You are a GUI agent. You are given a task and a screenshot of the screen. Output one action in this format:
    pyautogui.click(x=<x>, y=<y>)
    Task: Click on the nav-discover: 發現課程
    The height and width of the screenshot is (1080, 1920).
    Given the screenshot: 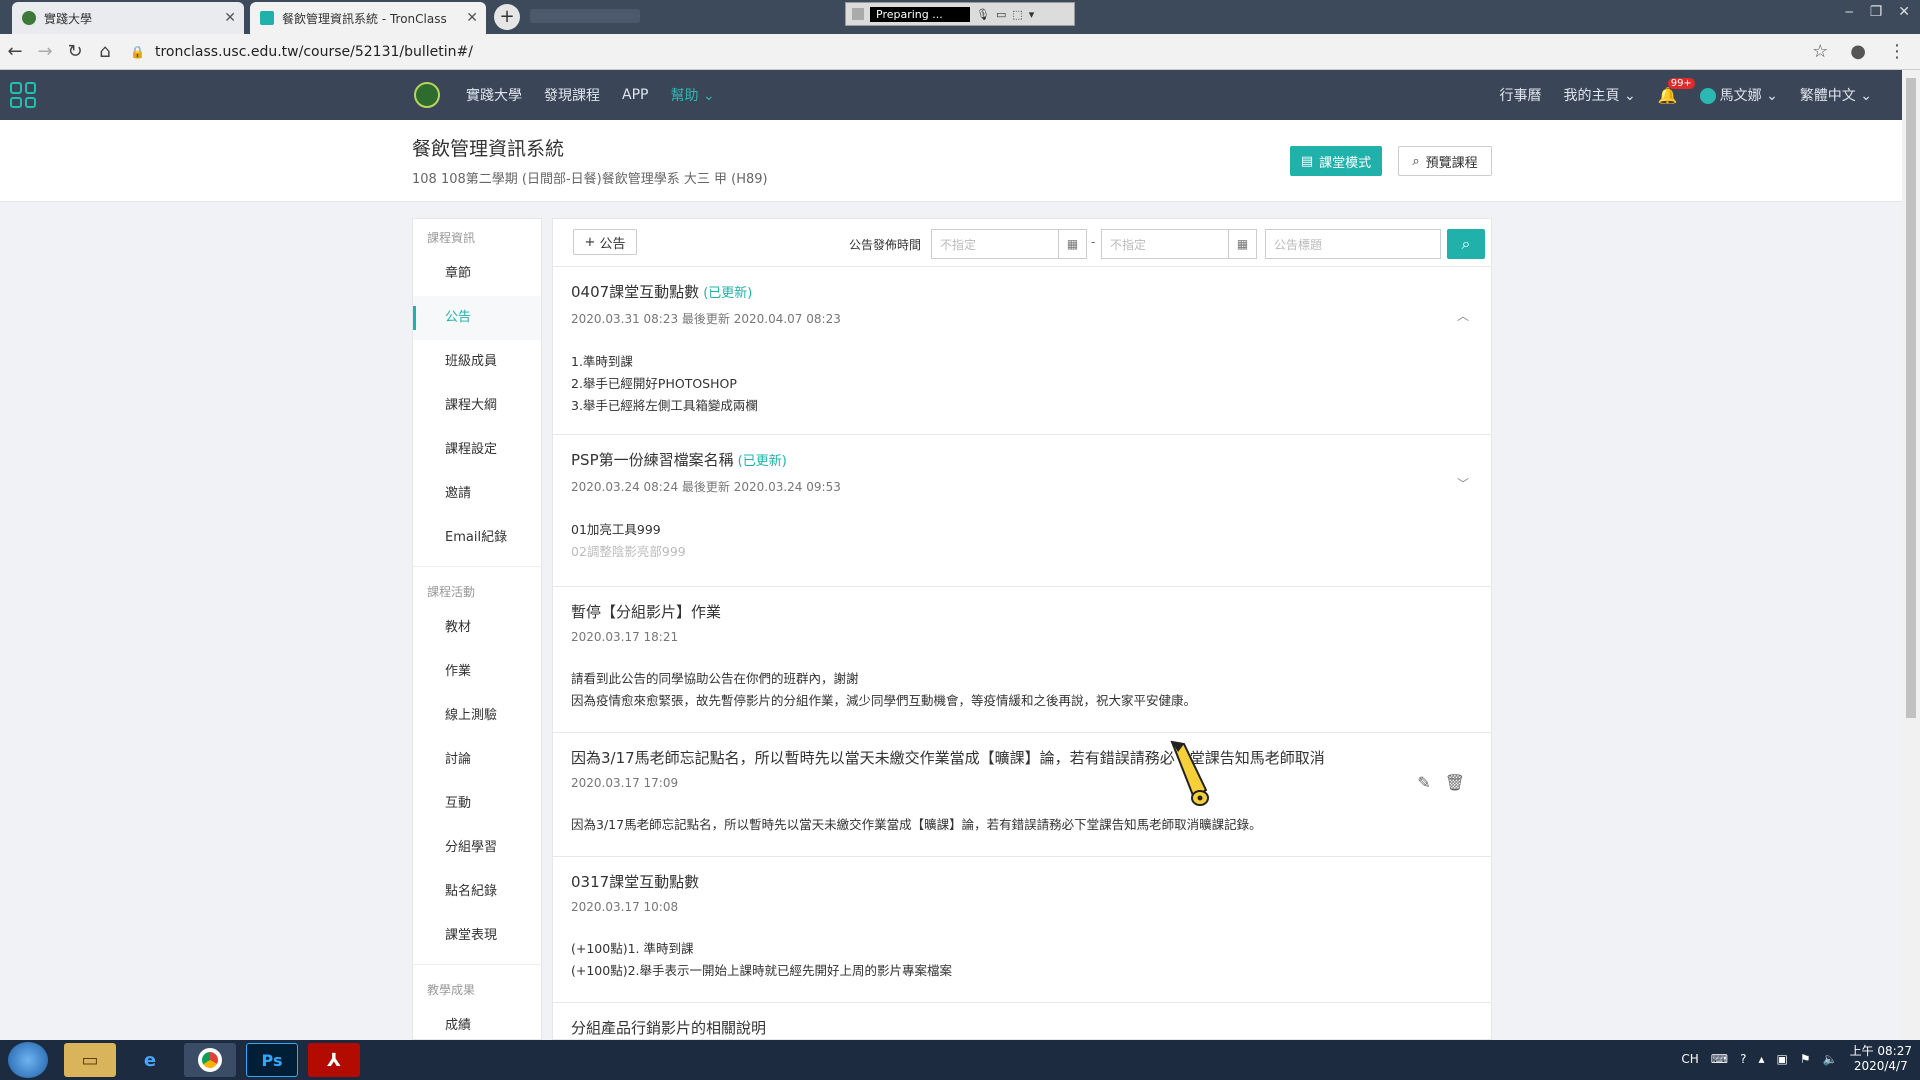 What is the action you would take?
    pyautogui.click(x=572, y=95)
    